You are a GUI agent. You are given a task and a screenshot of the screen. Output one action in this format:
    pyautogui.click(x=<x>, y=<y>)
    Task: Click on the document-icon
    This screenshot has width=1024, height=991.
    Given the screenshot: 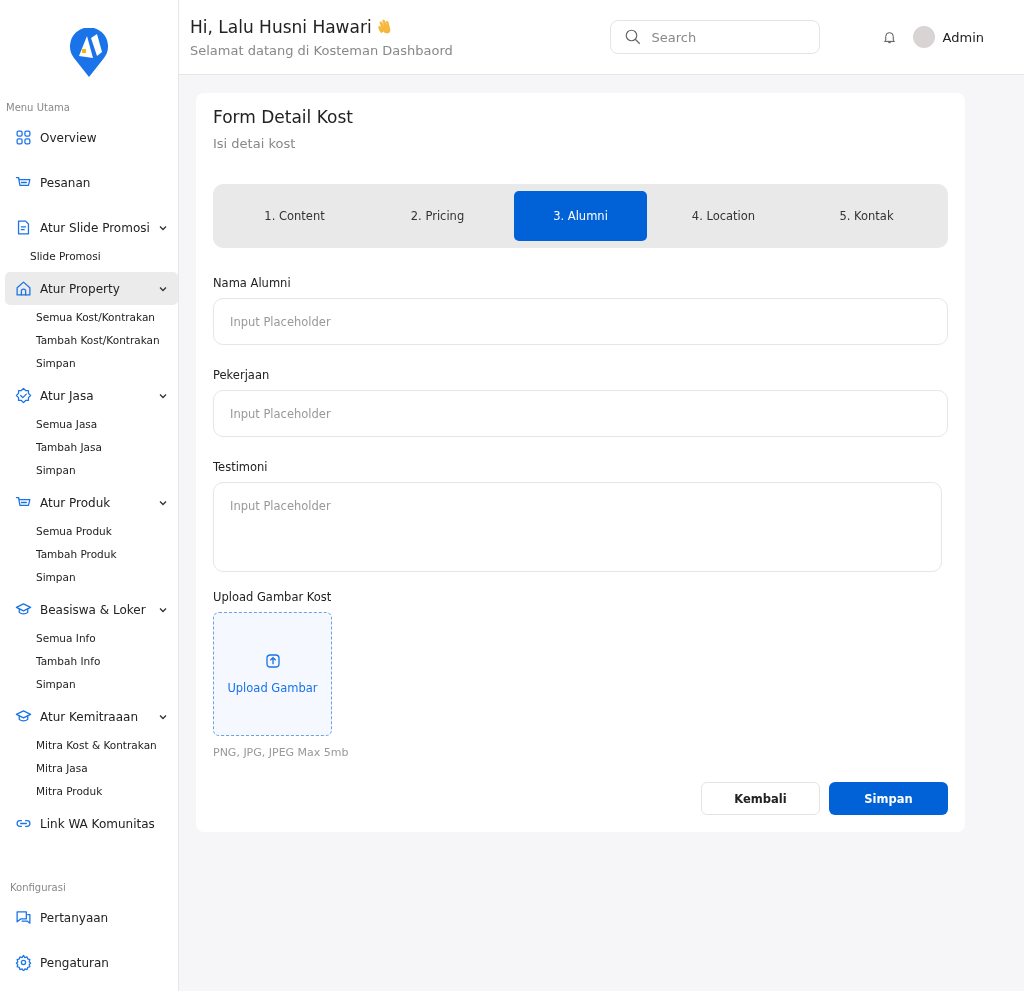 What is the action you would take?
    pyautogui.click(x=23, y=227)
    